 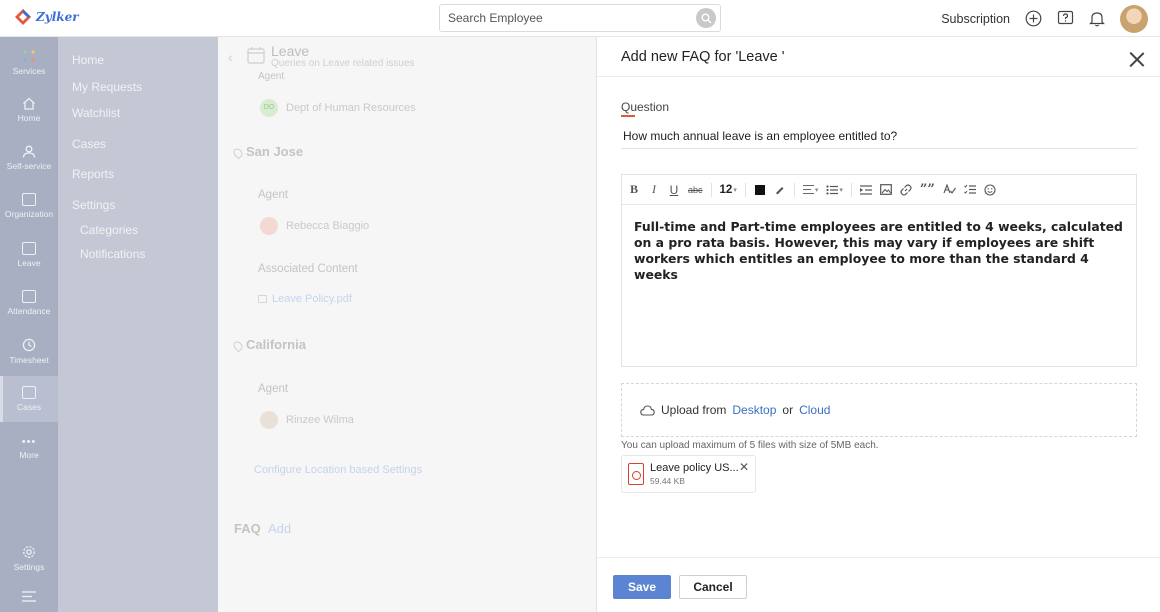 What do you see at coordinates (290, 51) in the screenshot?
I see `category-title: Leave` at bounding box center [290, 51].